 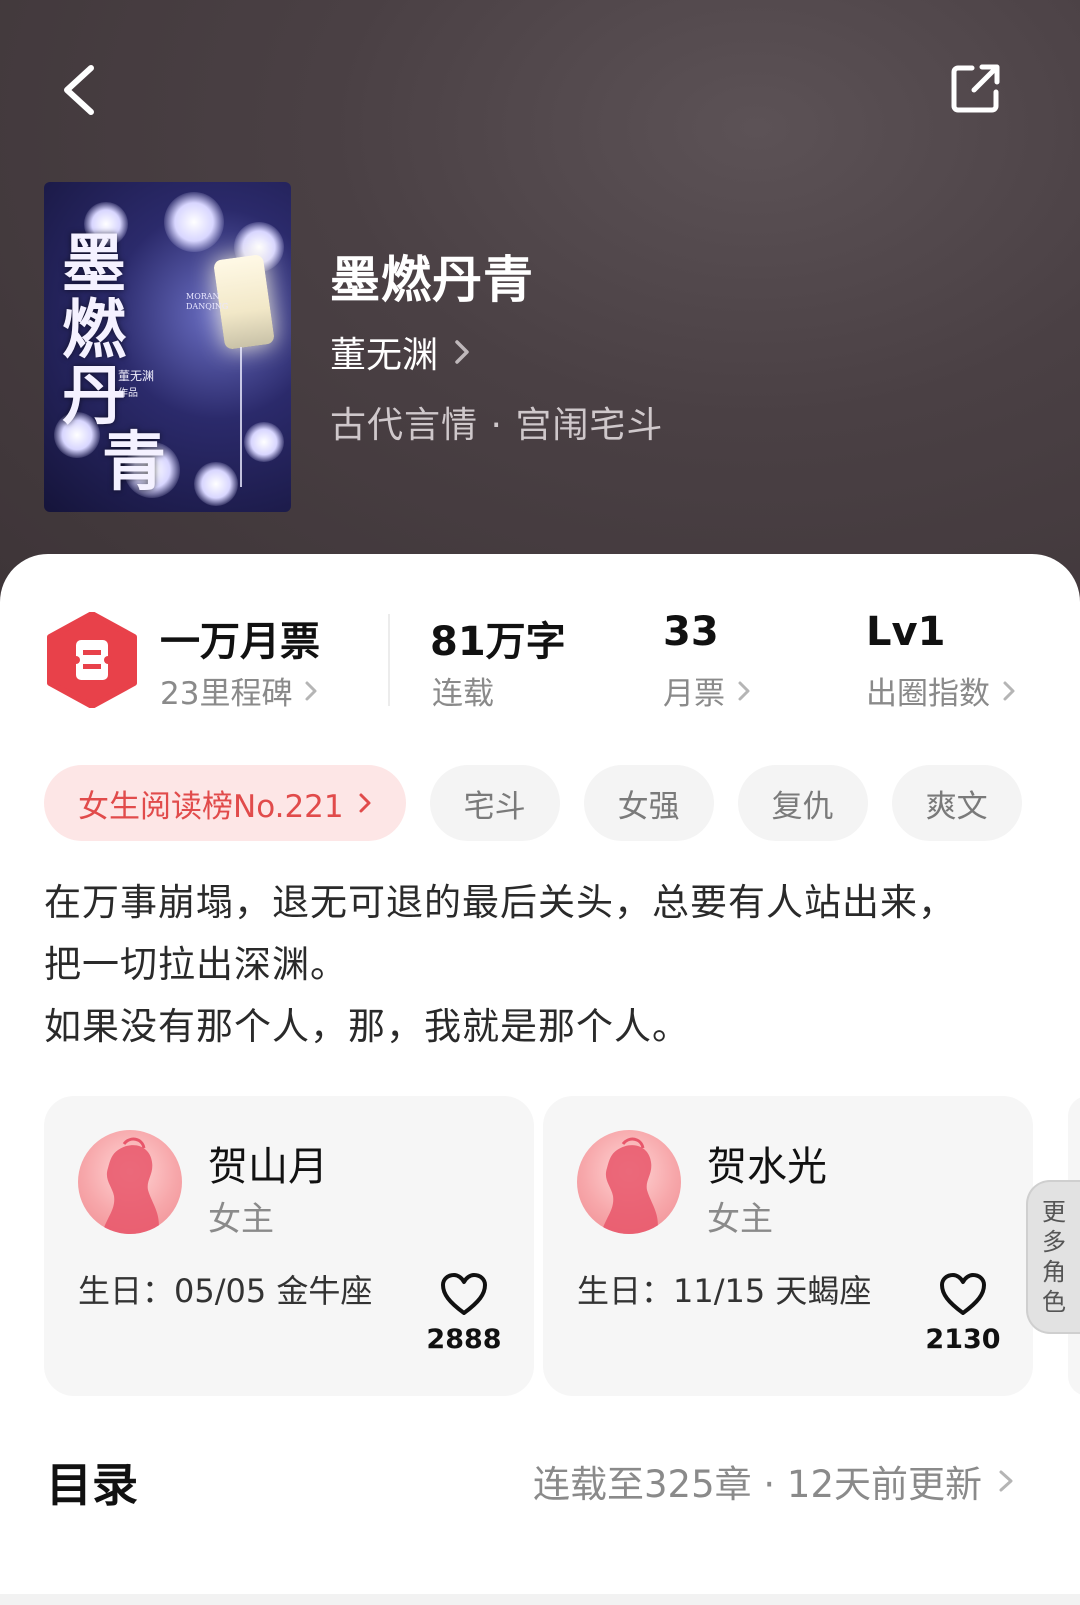 I want to click on stats-row: 一万月票 23里程碑 81万字 连载 33 月票 Lv1 出圈指数, so click(x=540, y=644).